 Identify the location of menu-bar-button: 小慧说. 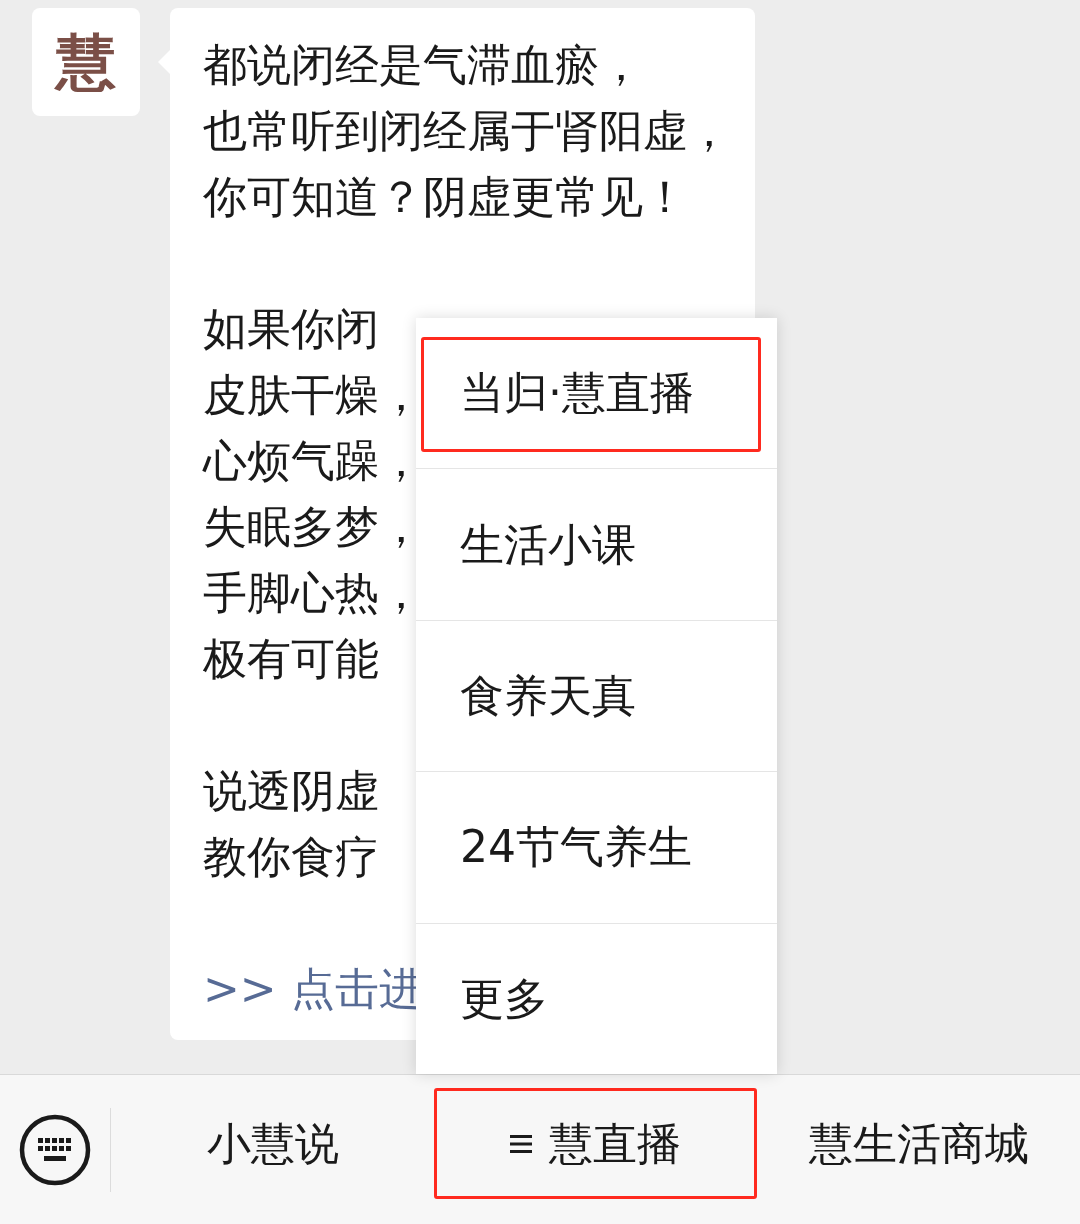
(272, 1143).